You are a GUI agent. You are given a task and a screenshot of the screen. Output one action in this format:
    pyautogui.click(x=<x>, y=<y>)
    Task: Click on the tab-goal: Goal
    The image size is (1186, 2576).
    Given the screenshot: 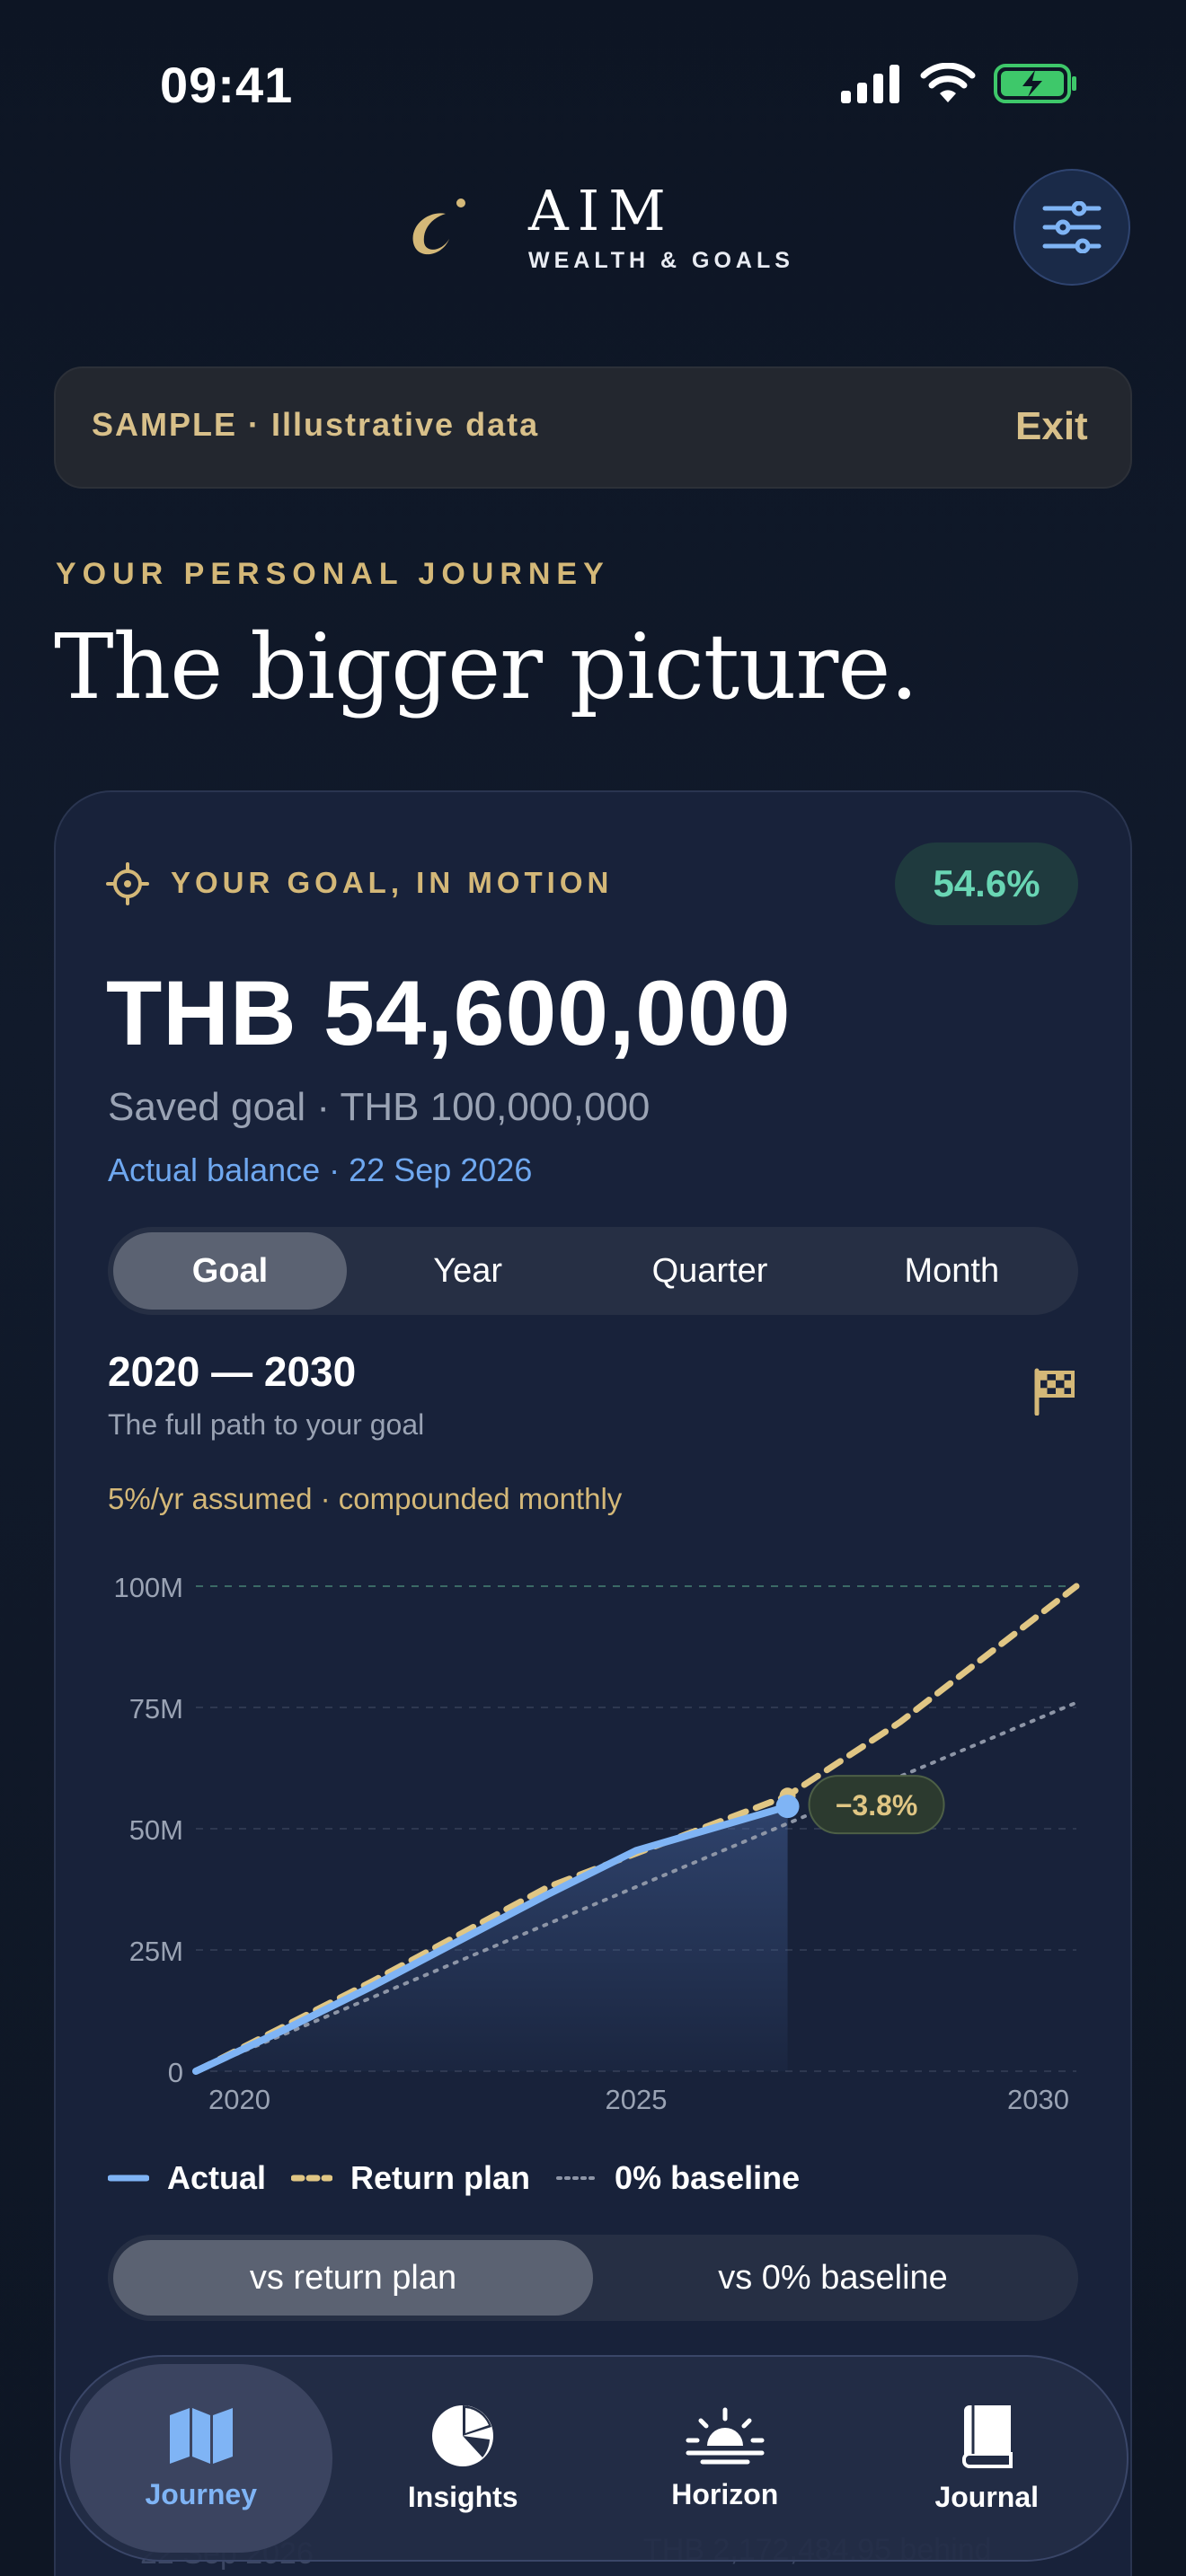 What is the action you would take?
    pyautogui.click(x=230, y=1271)
    